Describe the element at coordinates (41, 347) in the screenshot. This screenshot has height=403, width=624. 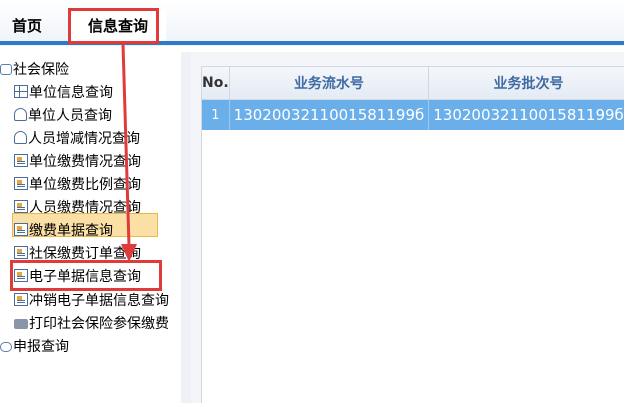
I see `tree-root-label: 申报查询` at that location.